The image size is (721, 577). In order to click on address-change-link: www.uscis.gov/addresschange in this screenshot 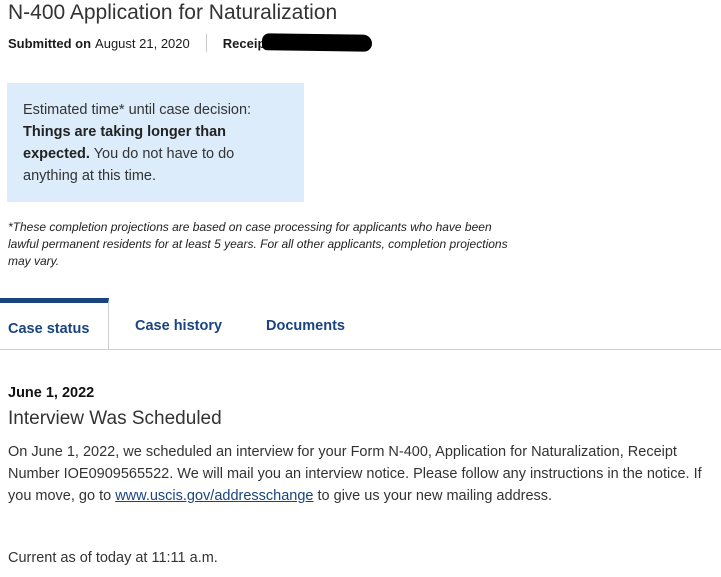, I will do `click(214, 496)`.